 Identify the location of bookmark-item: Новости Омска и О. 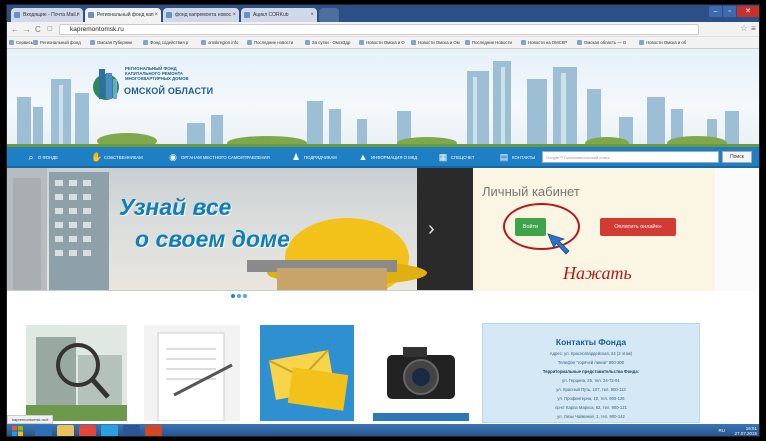
(382, 43).